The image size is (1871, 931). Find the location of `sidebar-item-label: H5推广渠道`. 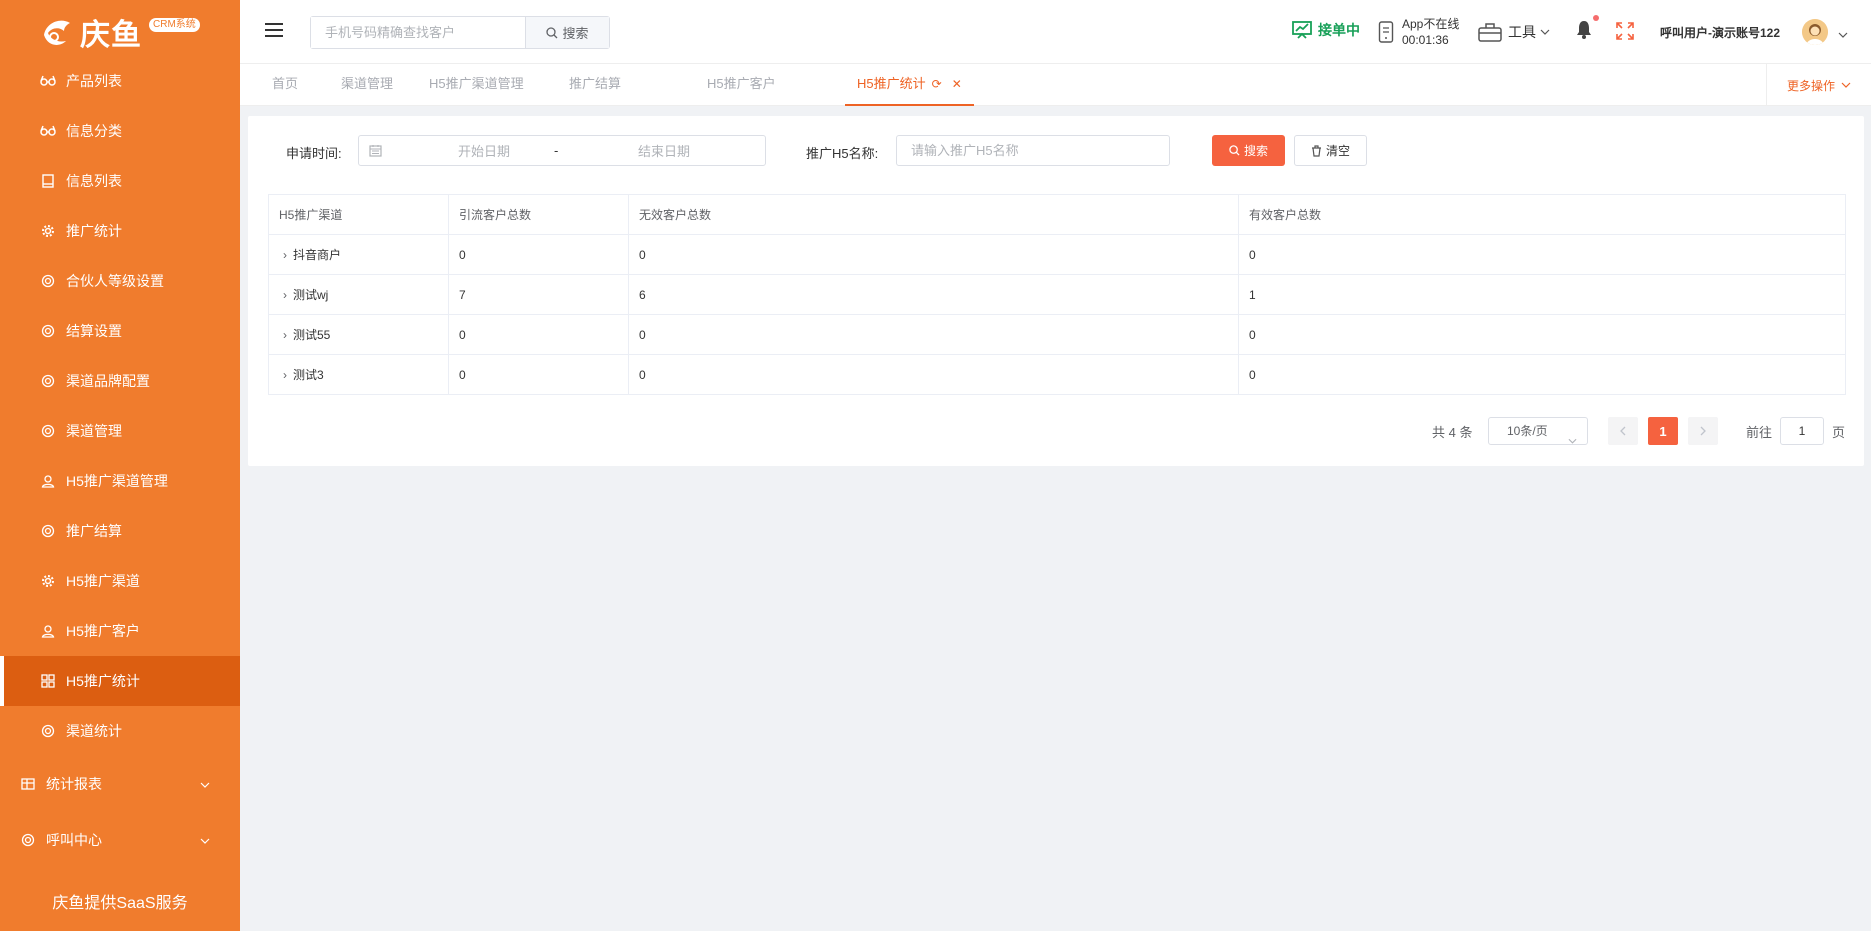

sidebar-item-label: H5推广渠道 is located at coordinates (103, 581).